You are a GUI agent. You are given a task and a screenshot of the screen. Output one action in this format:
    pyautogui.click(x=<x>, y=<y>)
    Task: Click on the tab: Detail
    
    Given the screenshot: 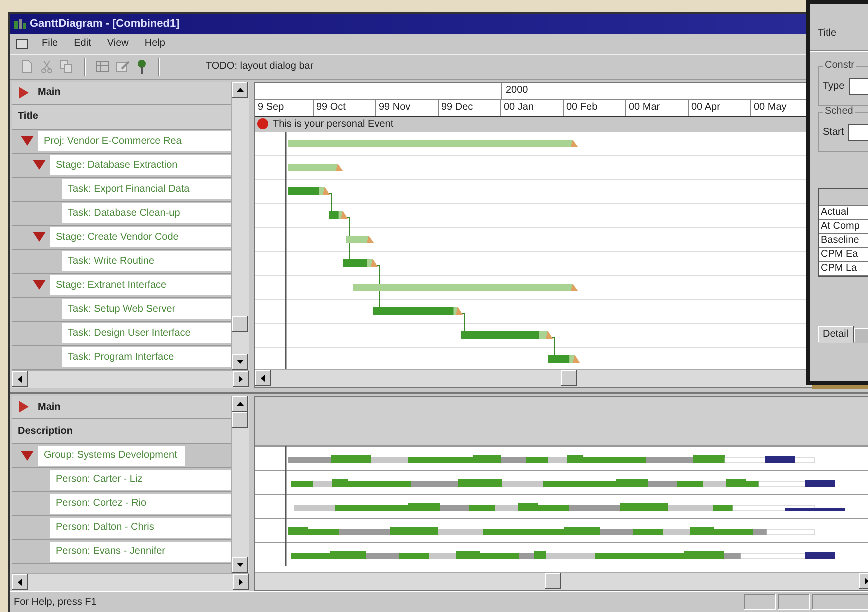 What is the action you would take?
    pyautogui.click(x=836, y=334)
    